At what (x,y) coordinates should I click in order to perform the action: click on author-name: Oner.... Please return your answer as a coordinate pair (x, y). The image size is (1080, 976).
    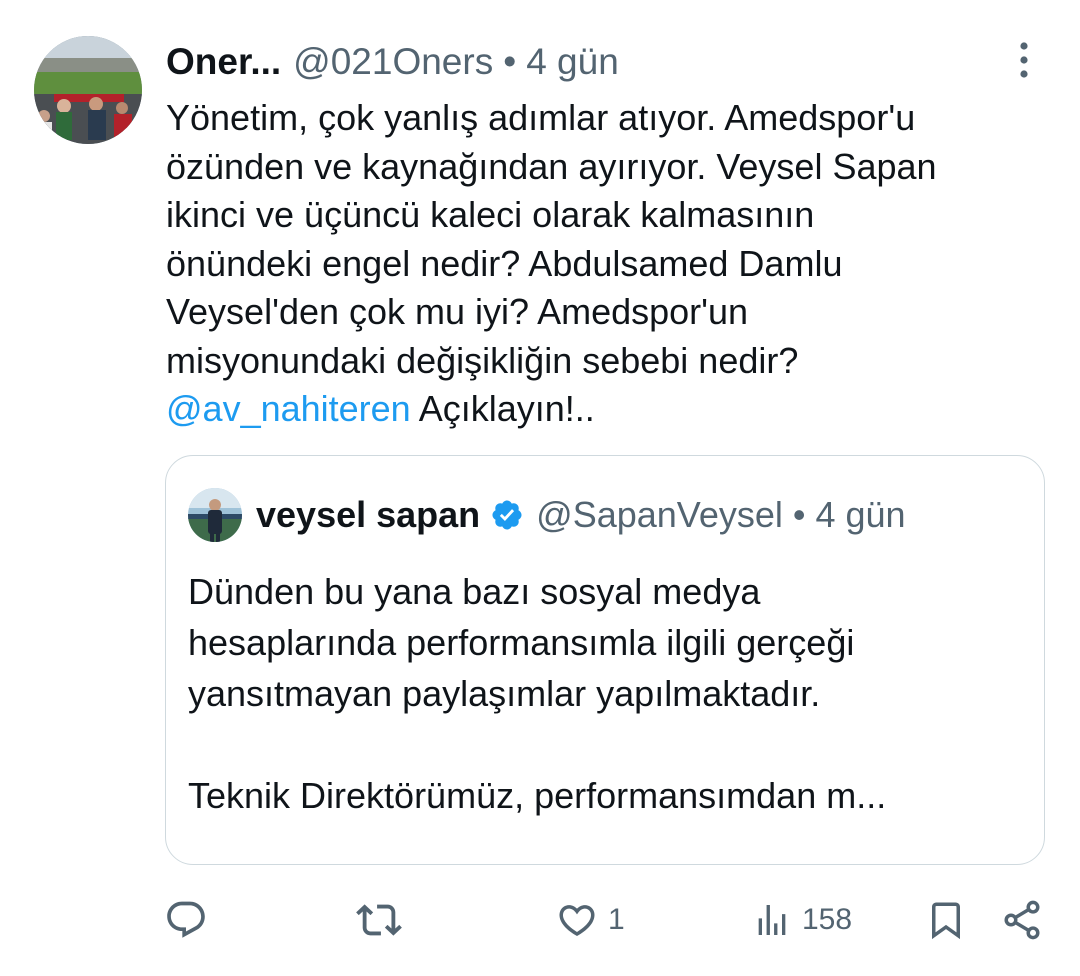
    Looking at the image, I should click on (223, 62).